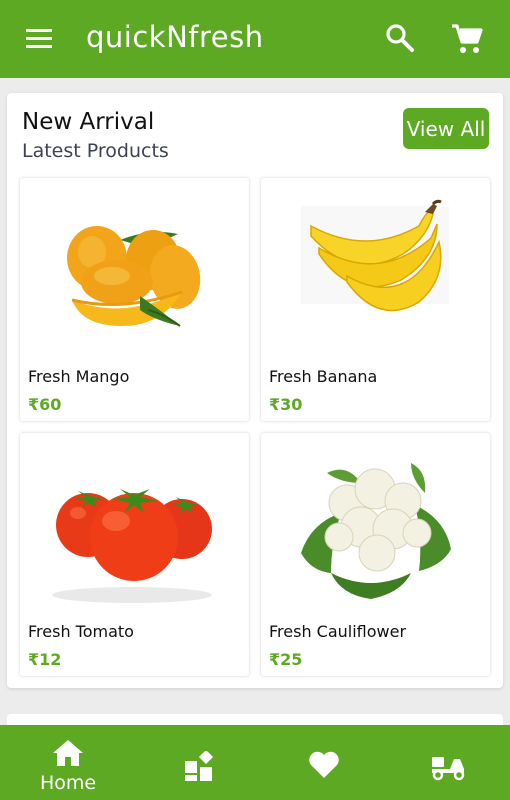 This screenshot has height=800, width=510. What do you see at coordinates (68, 753) in the screenshot?
I see `home-icon` at bounding box center [68, 753].